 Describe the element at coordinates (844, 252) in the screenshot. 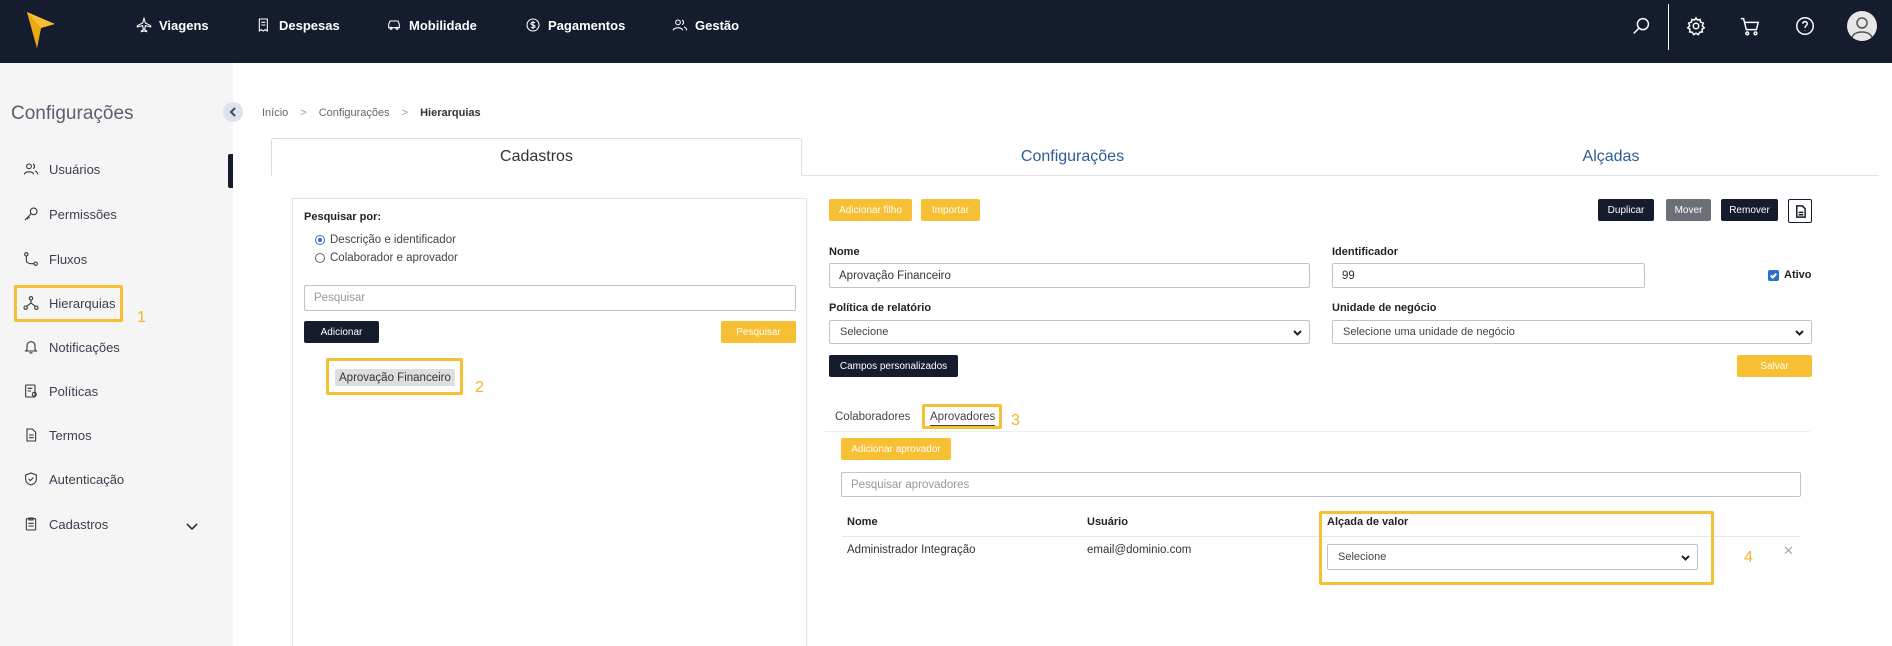

I see `name-label: Nome` at that location.